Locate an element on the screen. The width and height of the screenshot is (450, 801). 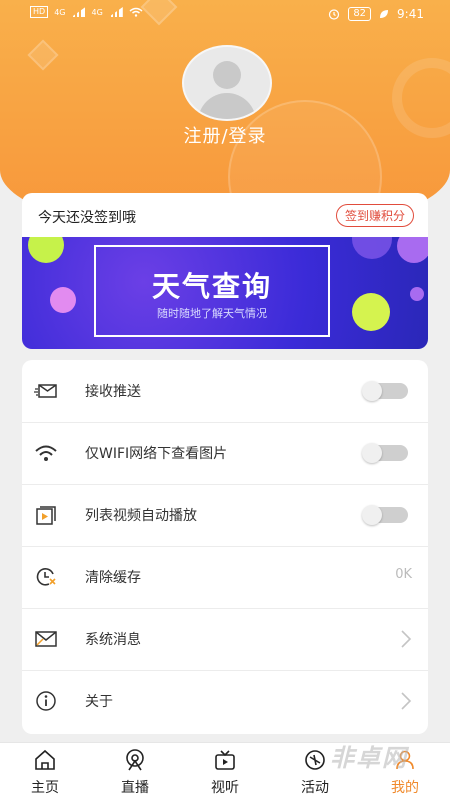
setting-autoplay: 列表视频自动播放 is located at coordinates (225, 515).